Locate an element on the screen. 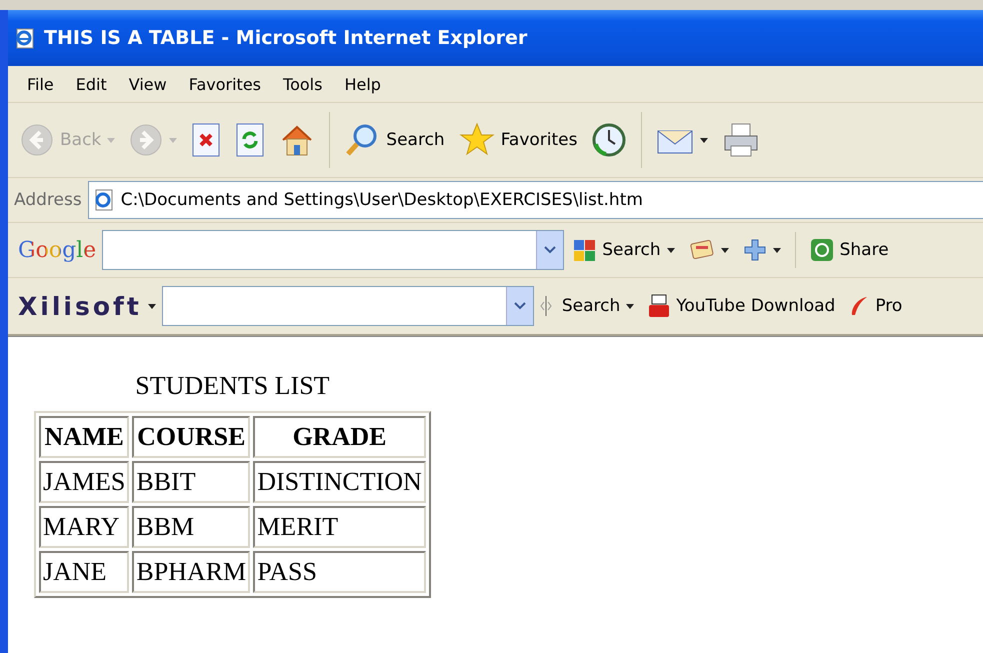 The height and width of the screenshot is (653, 983). refresh-page-icon is located at coordinates (250, 140).